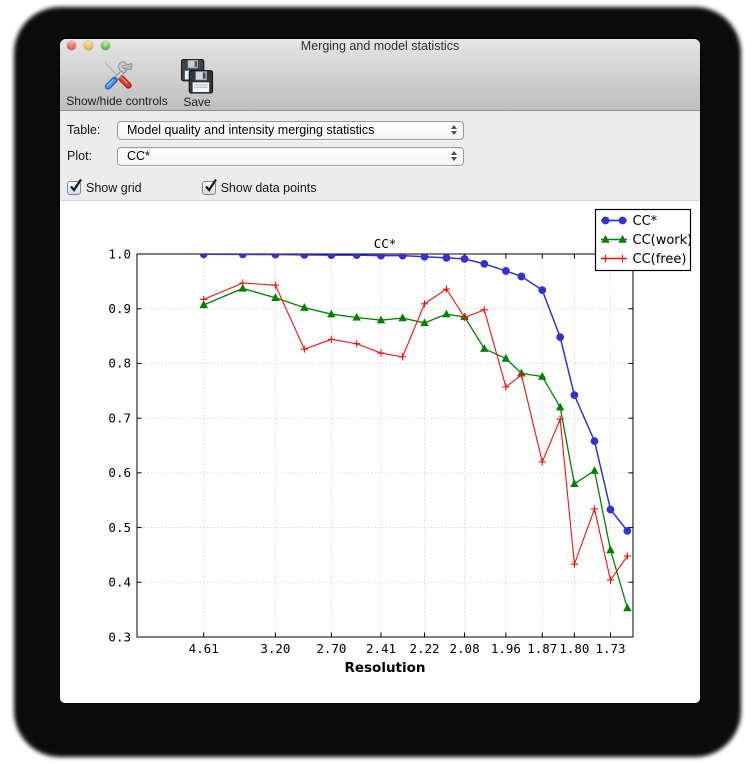 The width and height of the screenshot is (754, 764). I want to click on svg-text: 0.5, so click(119, 527).